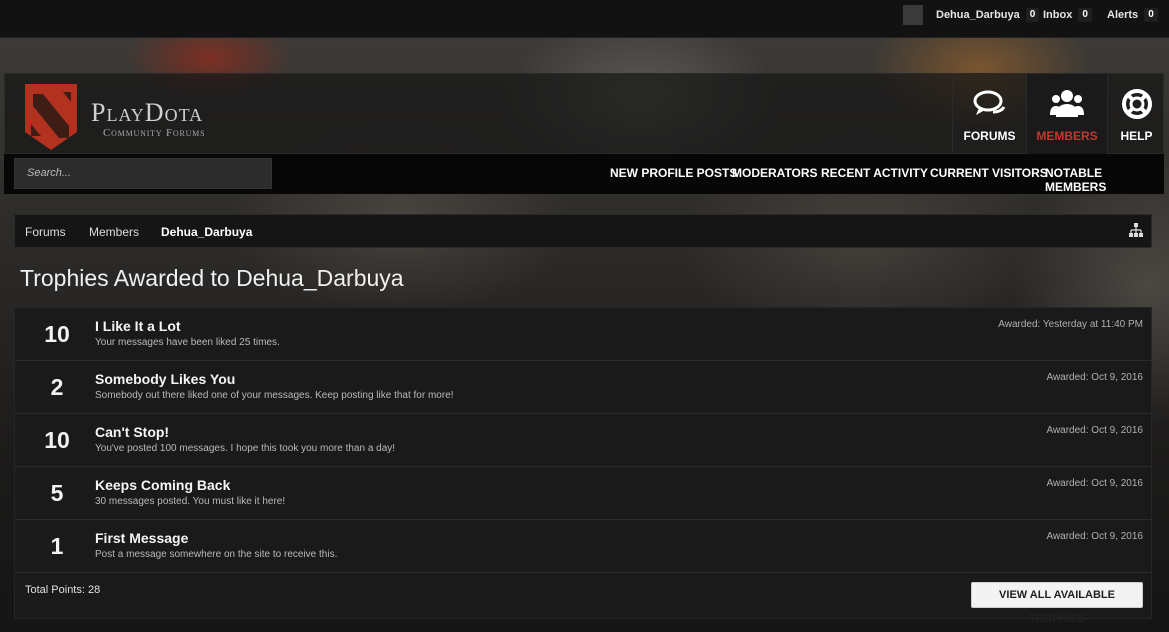 The width and height of the screenshot is (1169, 632). I want to click on trophy-name: Can't Stop!, so click(132, 432).